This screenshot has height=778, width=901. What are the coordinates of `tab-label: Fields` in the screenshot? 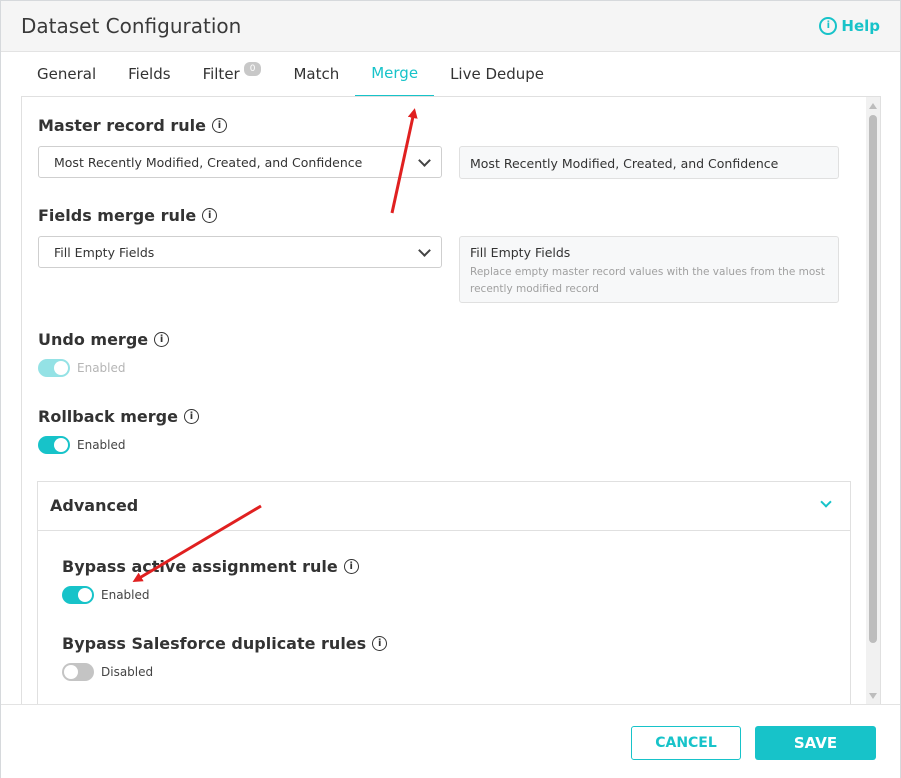 It's located at (149, 74).